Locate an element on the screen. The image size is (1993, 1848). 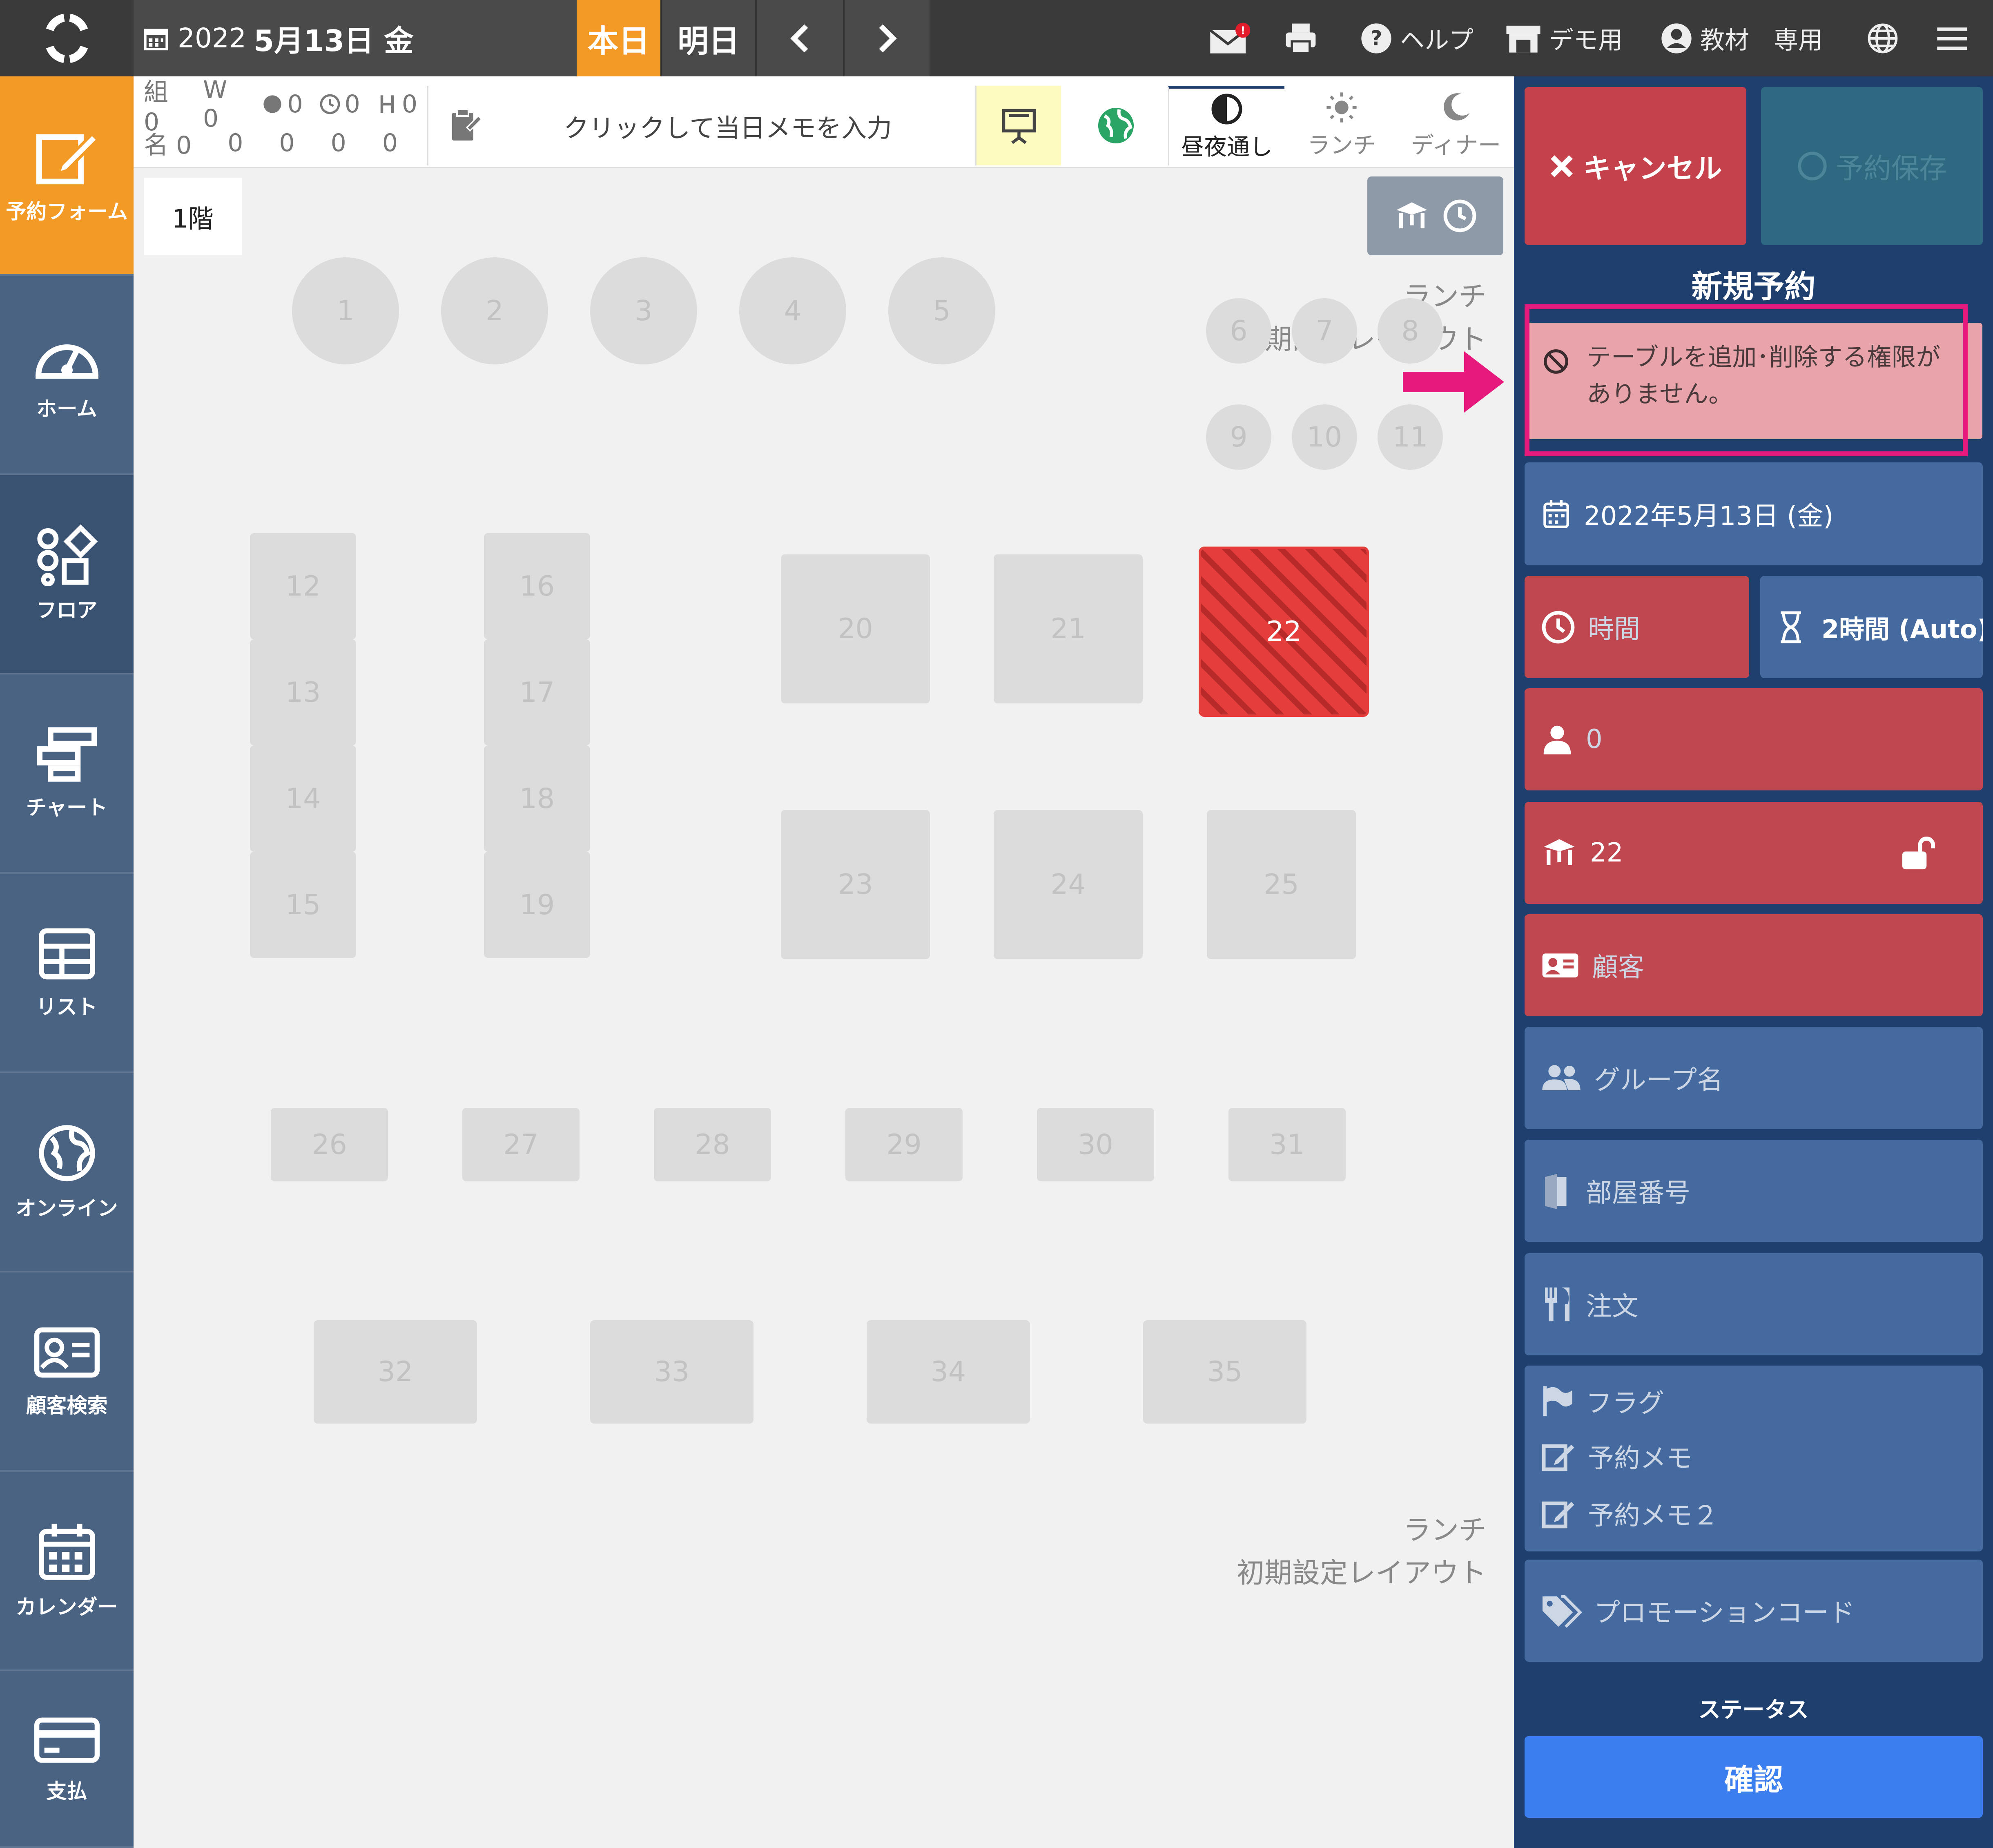
customer-field: 顧客 is located at coordinates (1754, 965).